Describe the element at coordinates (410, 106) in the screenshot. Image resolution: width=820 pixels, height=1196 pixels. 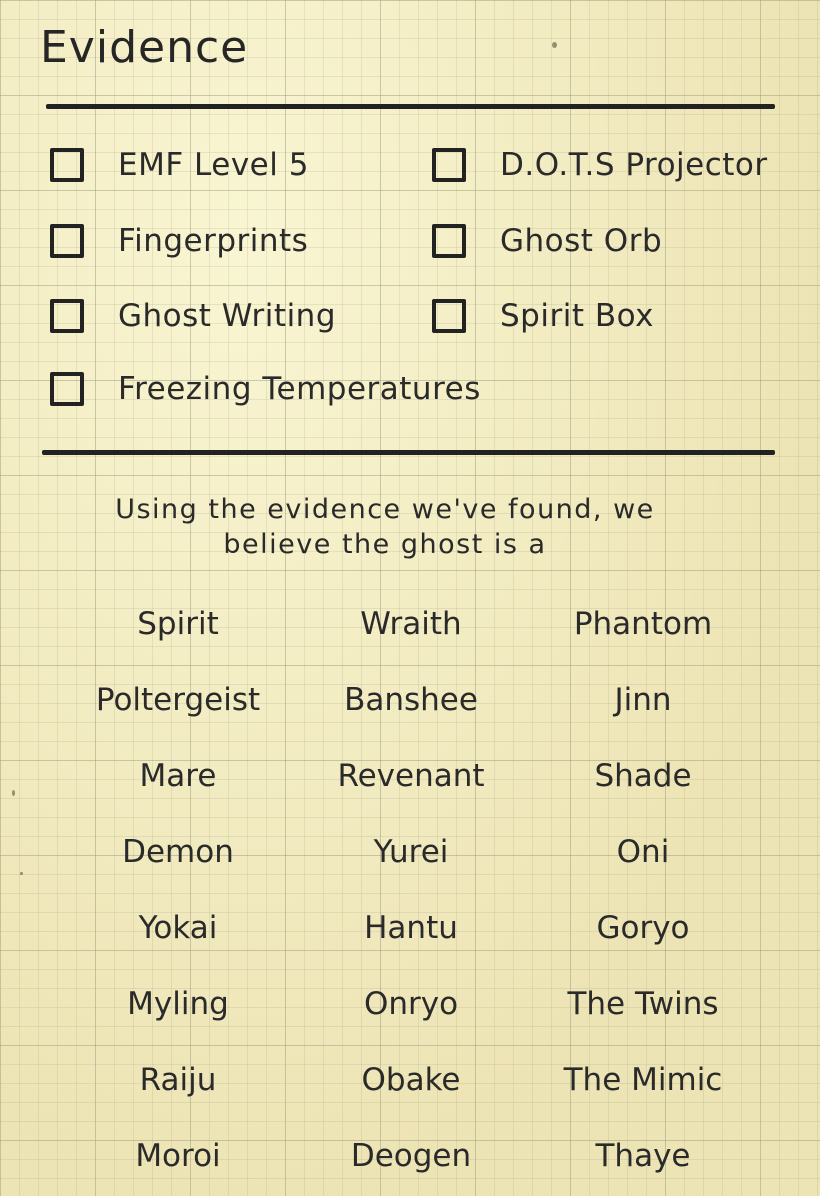
I see `top-divider` at that location.